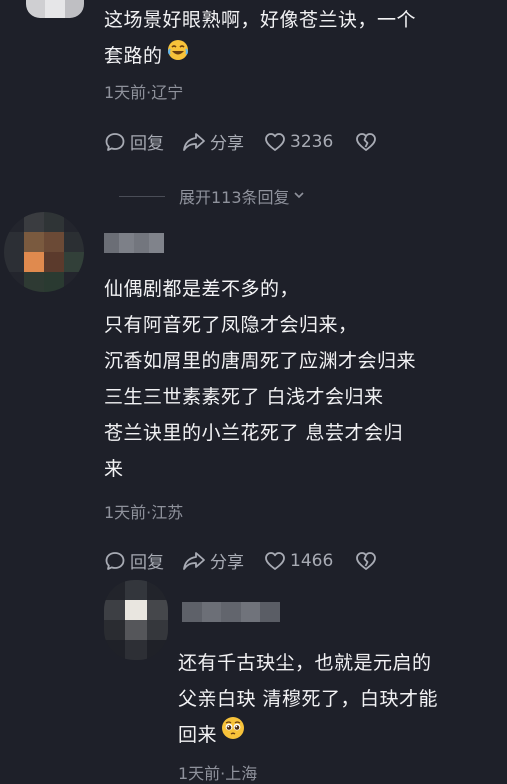 This screenshot has width=507, height=784. What do you see at coordinates (305, 663) in the screenshot?
I see `comment-line: 还有千古玦尘，也就是元启的` at bounding box center [305, 663].